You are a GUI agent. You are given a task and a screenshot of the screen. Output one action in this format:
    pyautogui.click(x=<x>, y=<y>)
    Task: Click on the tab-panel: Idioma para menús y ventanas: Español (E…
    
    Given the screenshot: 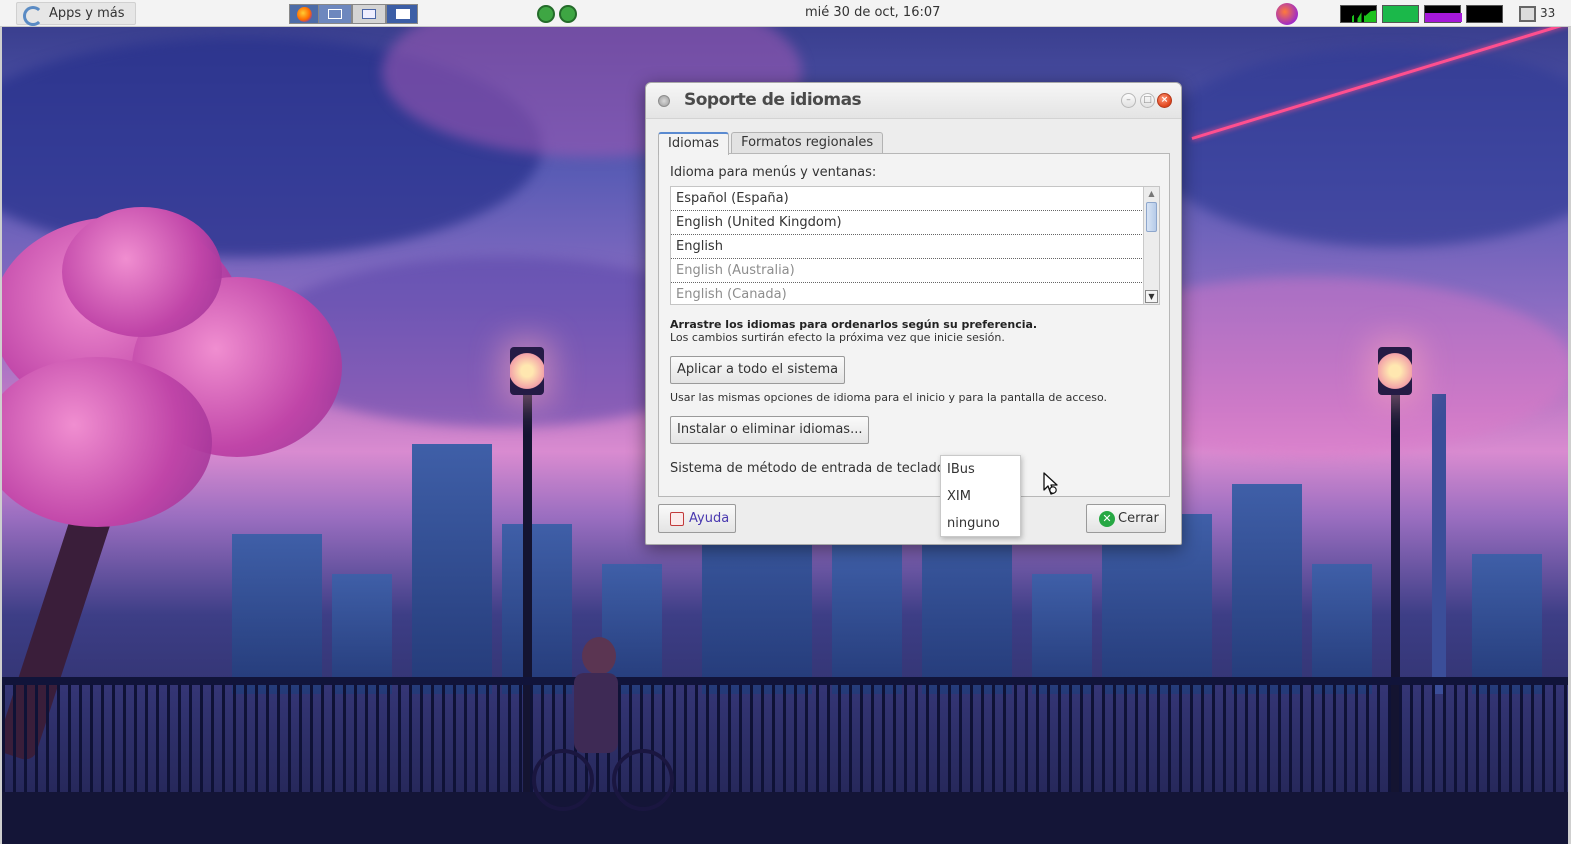 What is the action you would take?
    pyautogui.click(x=914, y=325)
    